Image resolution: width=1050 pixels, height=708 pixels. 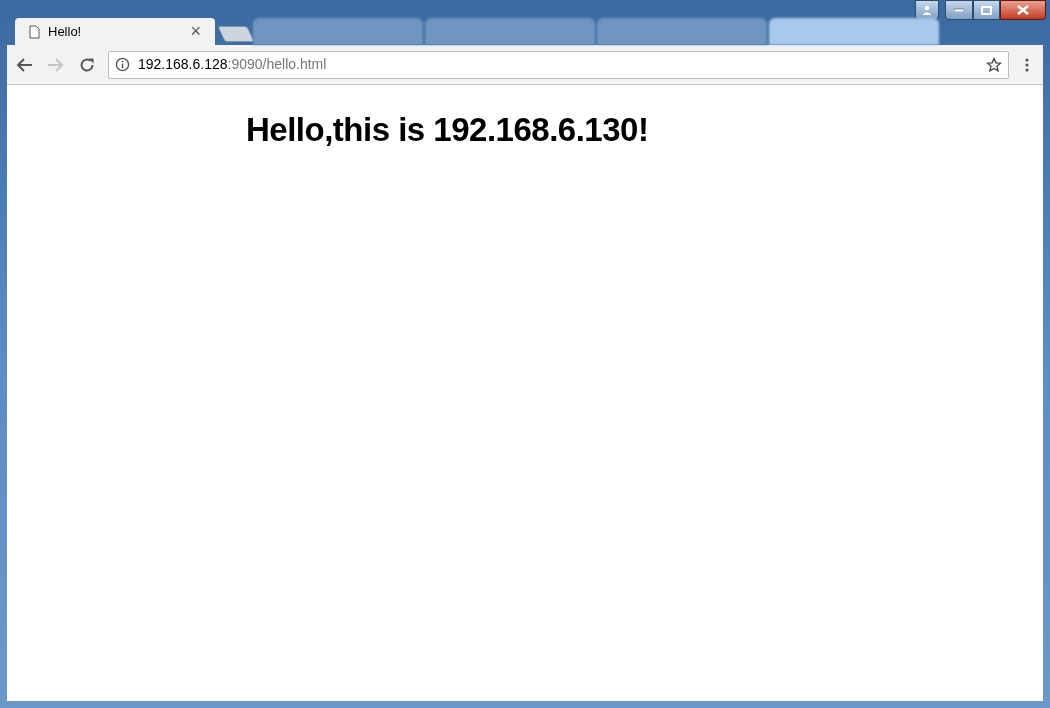 What do you see at coordinates (236, 34) in the screenshot?
I see `new-tab-button` at bounding box center [236, 34].